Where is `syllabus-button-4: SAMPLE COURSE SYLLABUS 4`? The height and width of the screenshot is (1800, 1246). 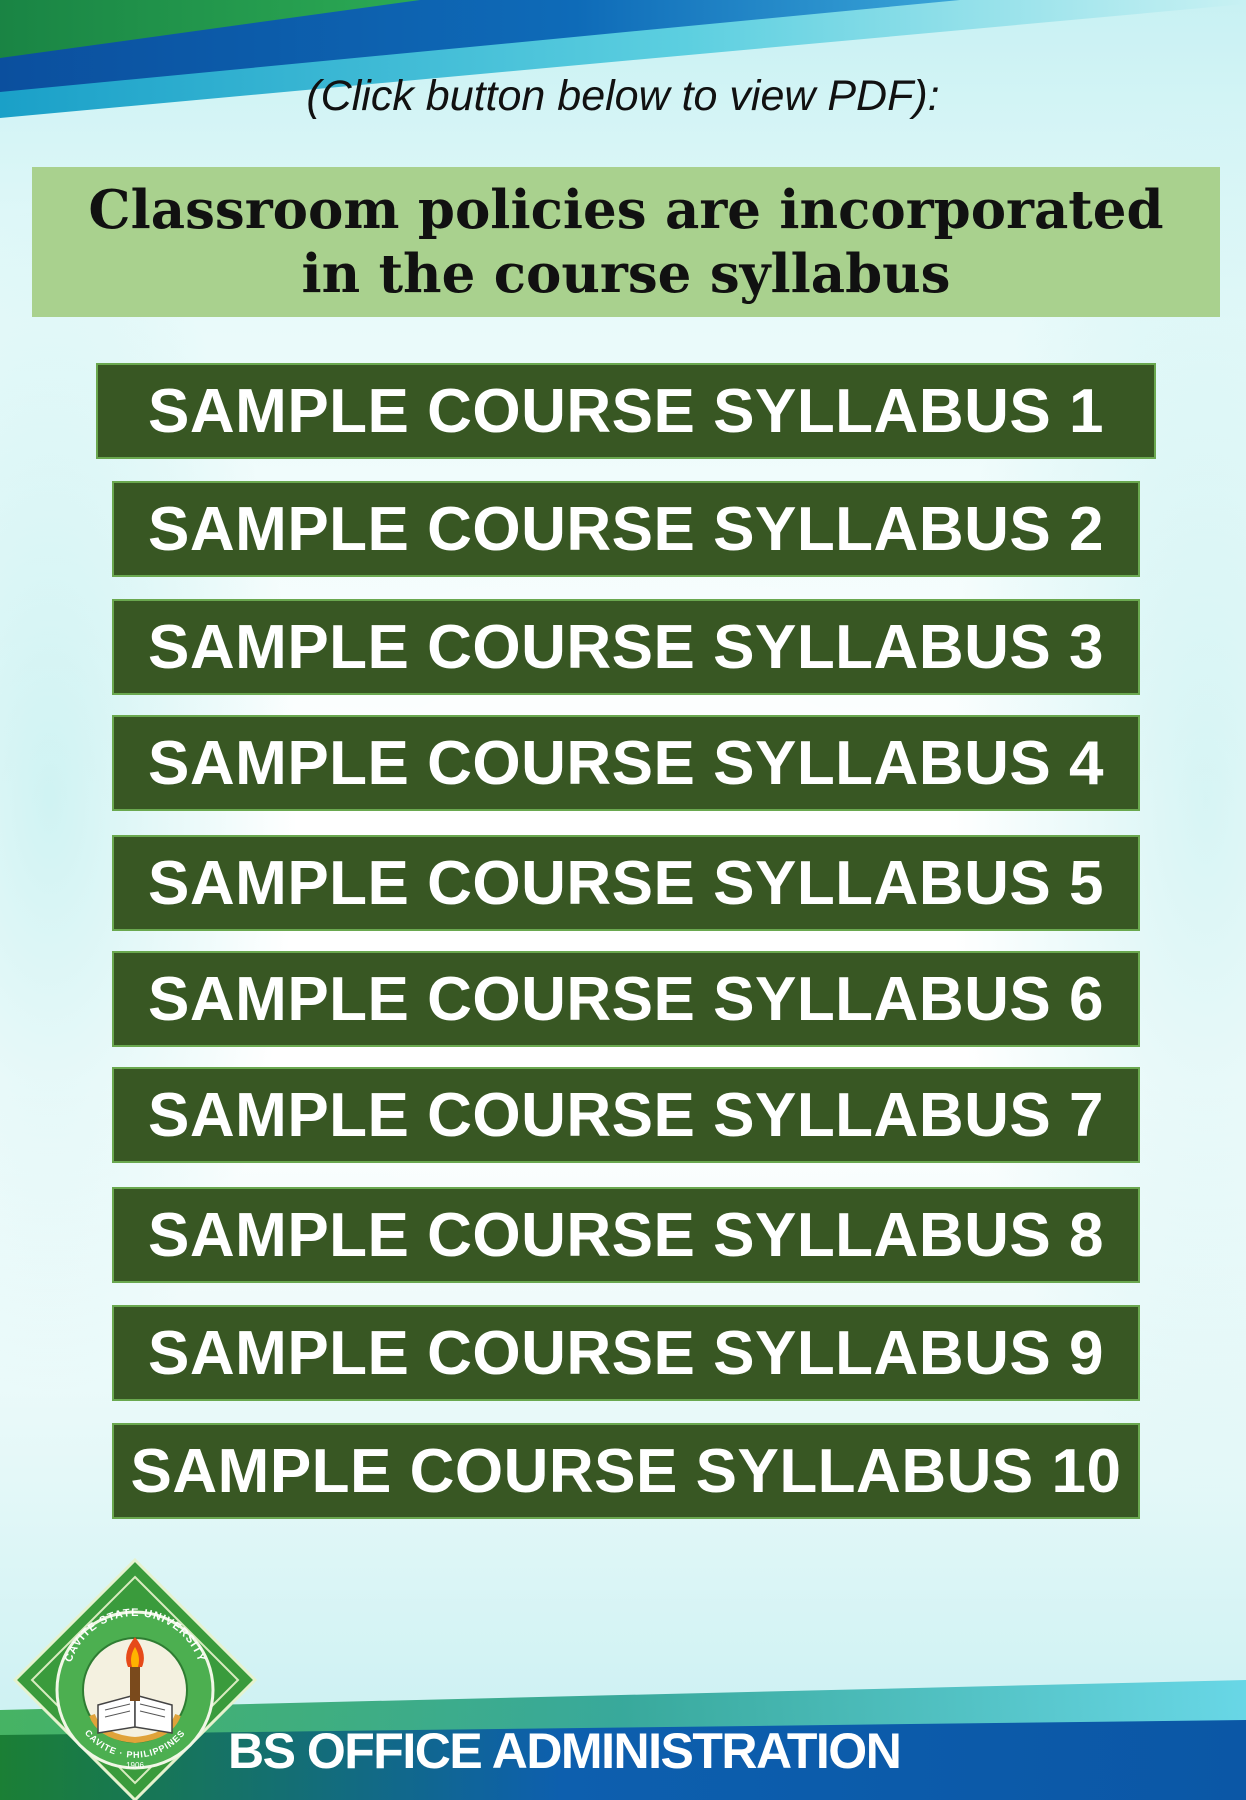 syllabus-button-4: SAMPLE COURSE SYLLABUS 4 is located at coordinates (626, 763).